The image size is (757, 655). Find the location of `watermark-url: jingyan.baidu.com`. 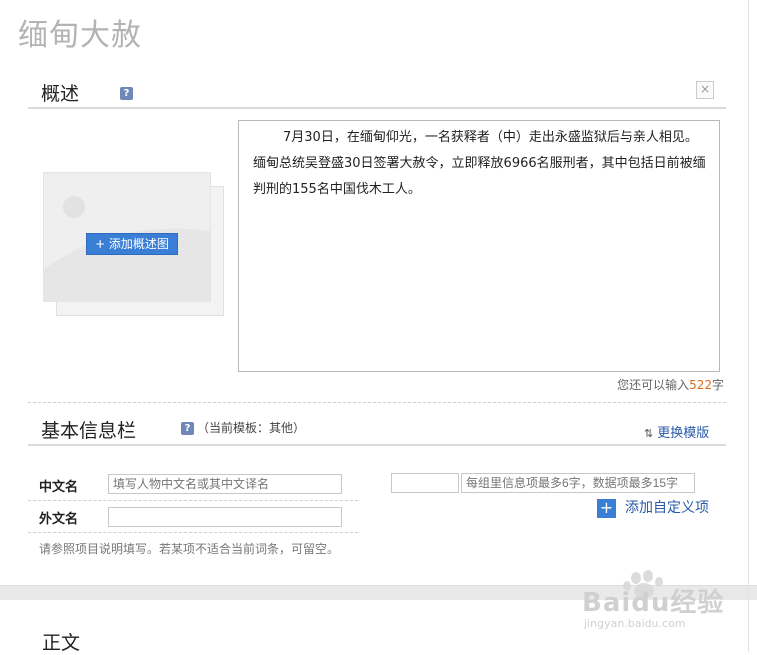

watermark-url: jingyan.baidu.com is located at coordinates (635, 623).